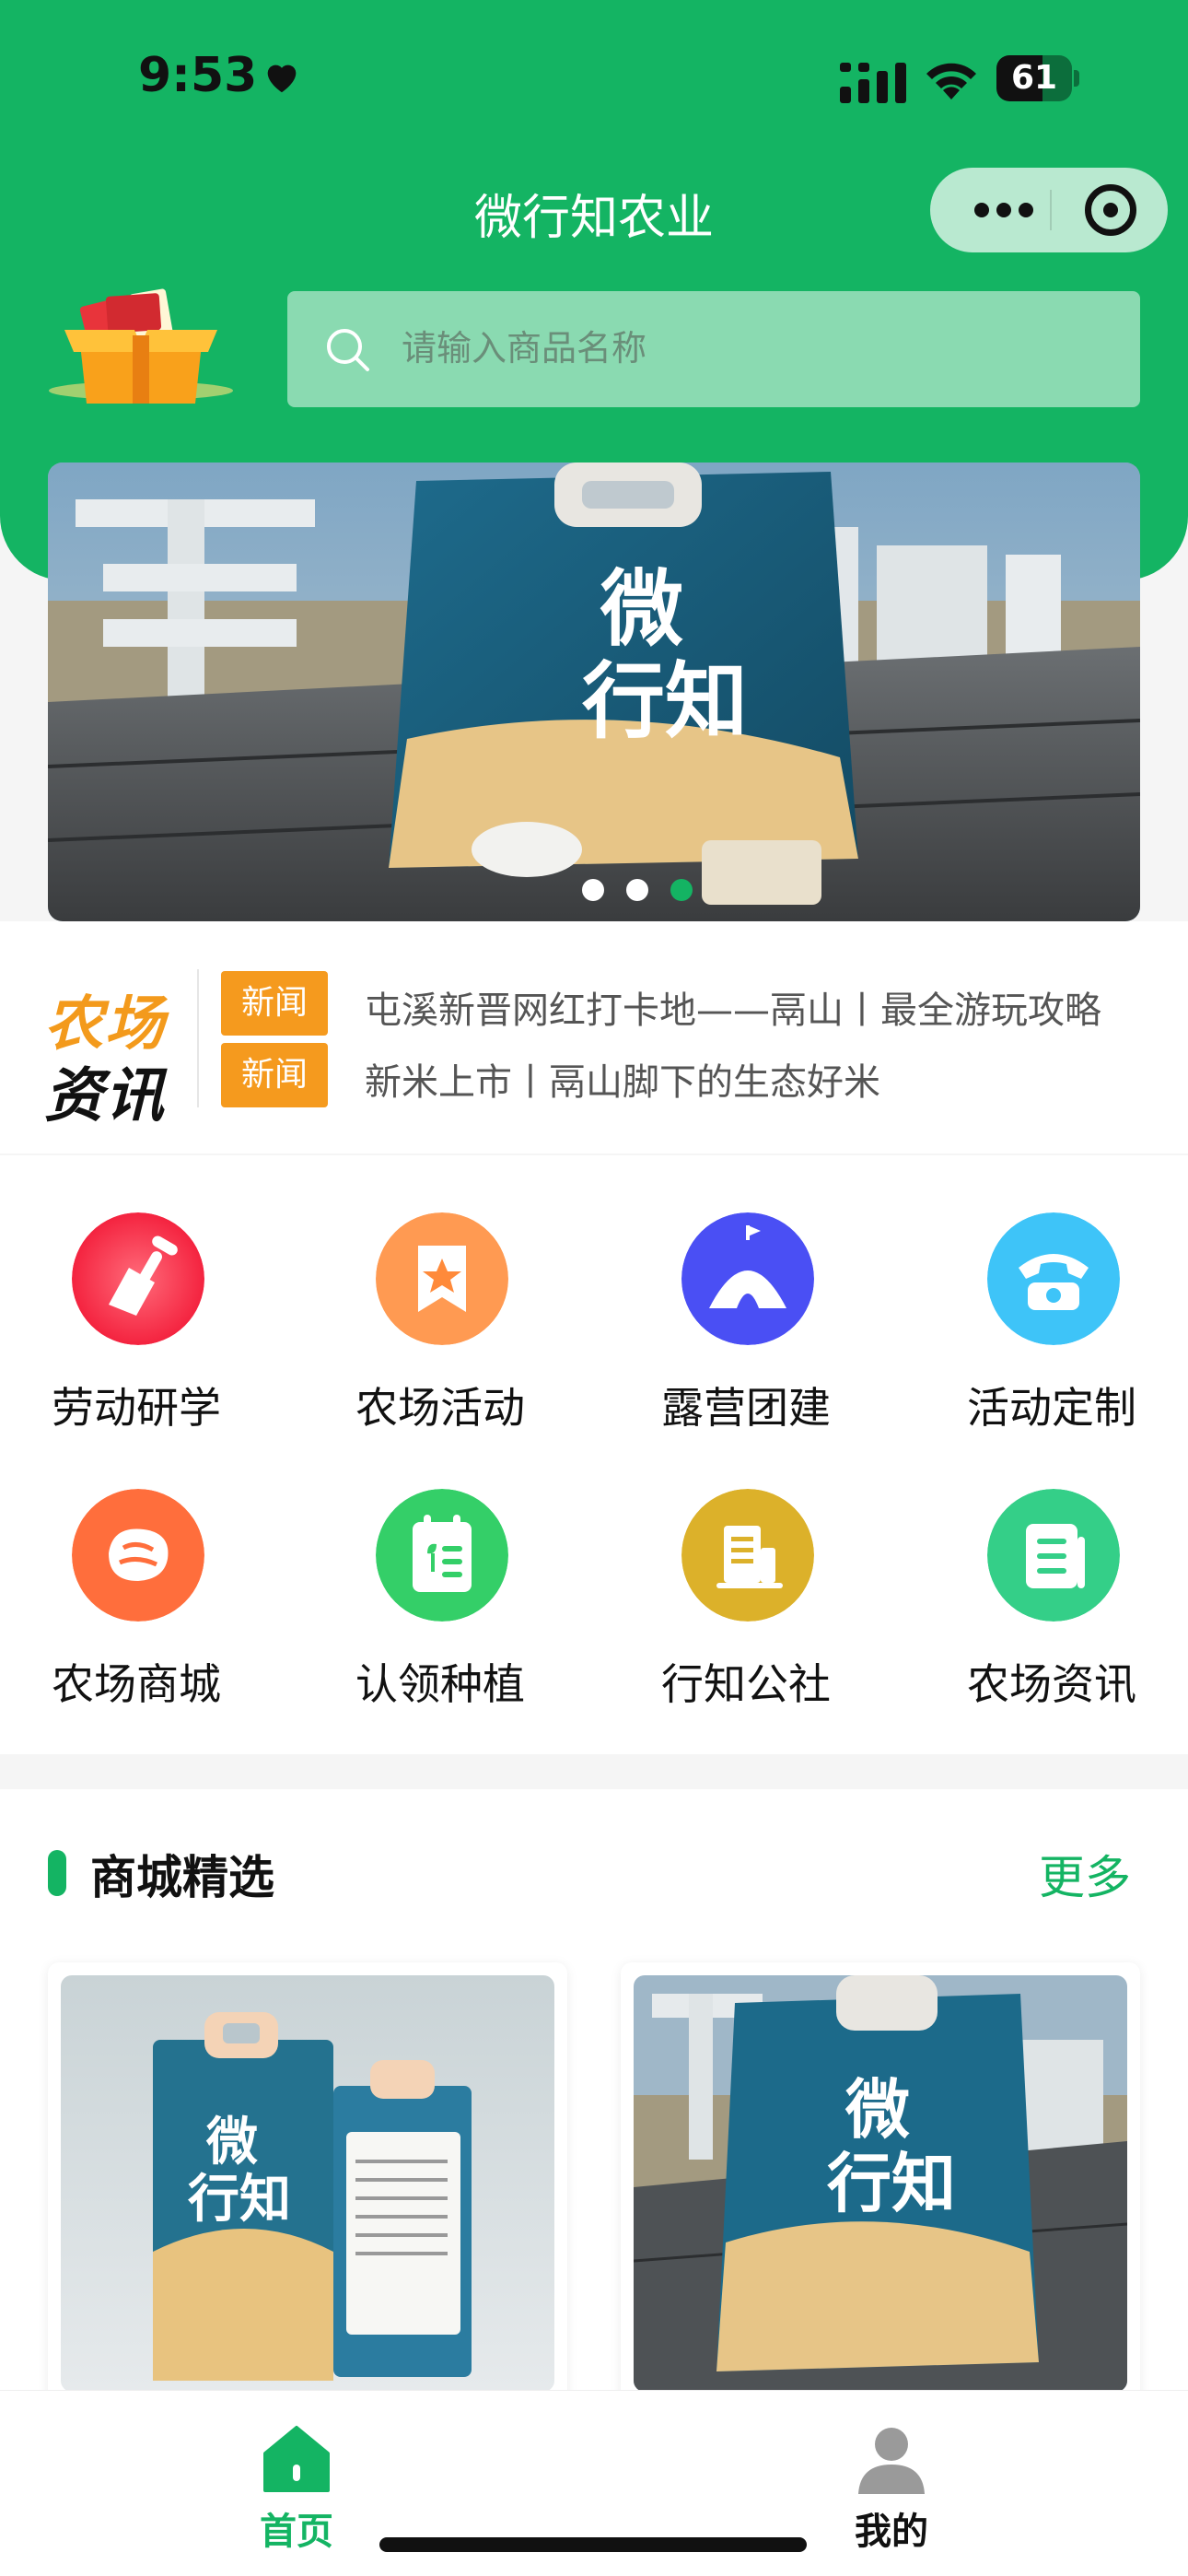 The image size is (1188, 2576). Describe the element at coordinates (198, 75) in the screenshot. I see `status-time: 9:53` at that location.